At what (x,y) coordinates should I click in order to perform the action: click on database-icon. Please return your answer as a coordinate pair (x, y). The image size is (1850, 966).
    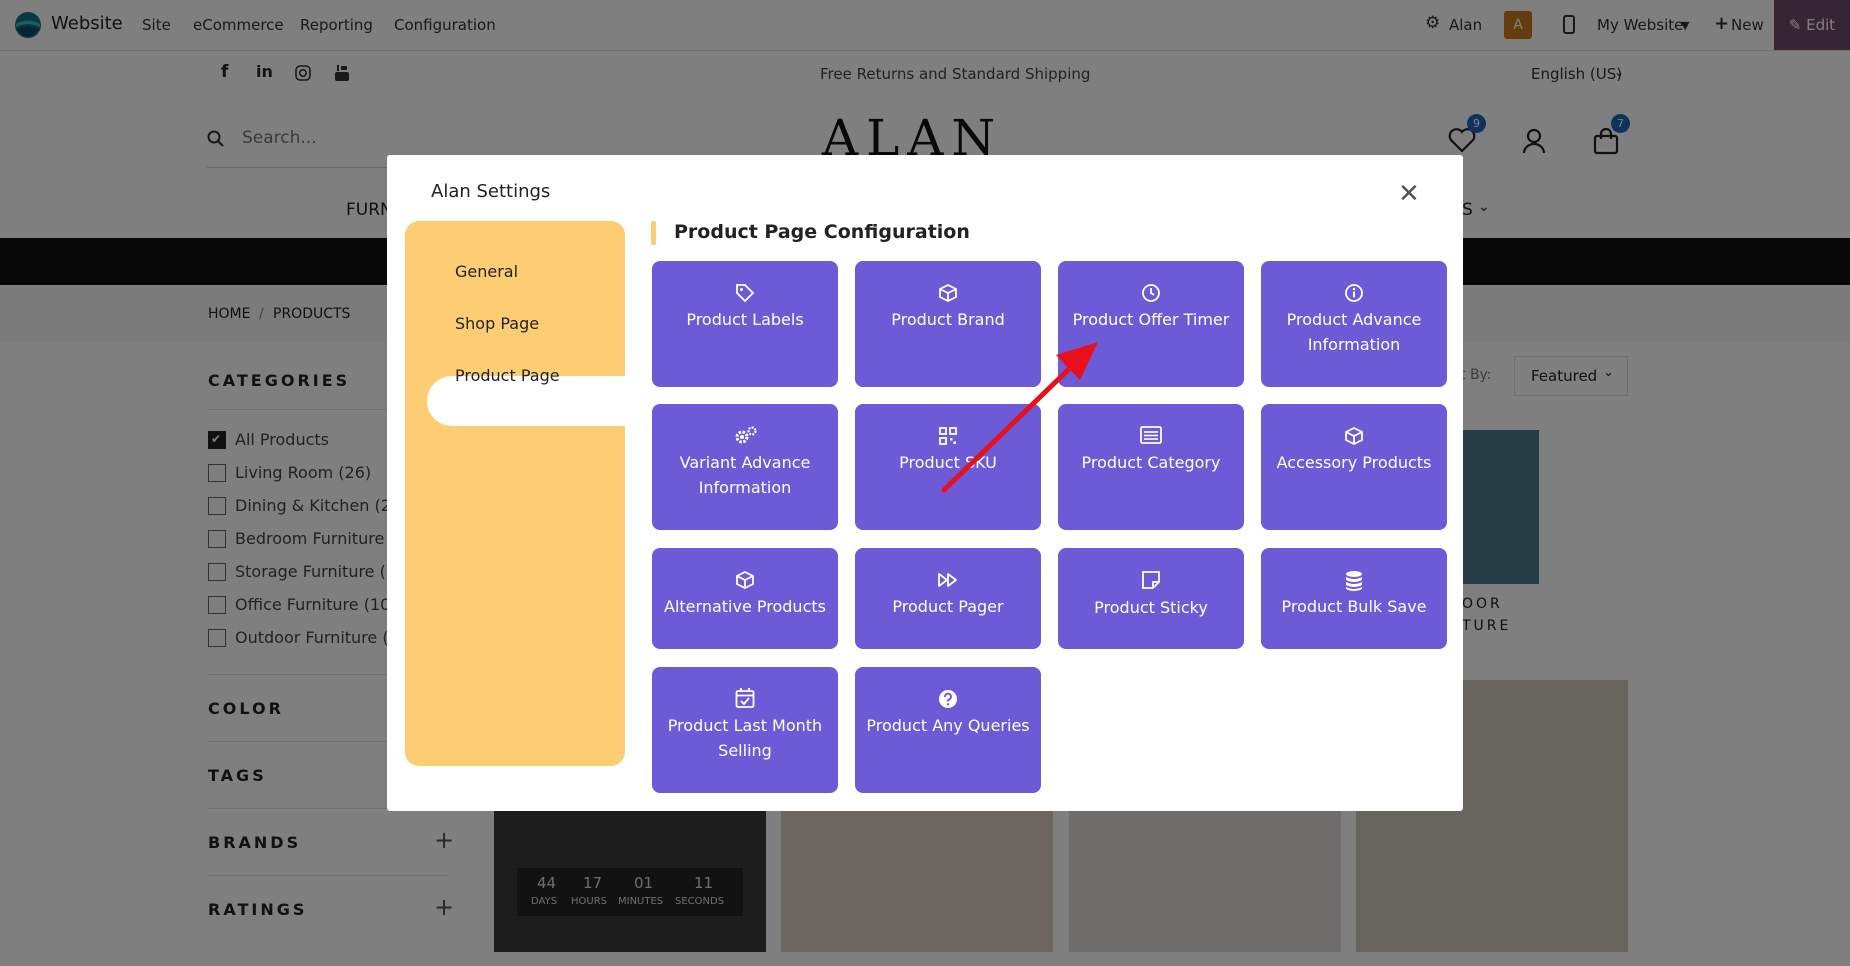
    Looking at the image, I should click on (1354, 581).